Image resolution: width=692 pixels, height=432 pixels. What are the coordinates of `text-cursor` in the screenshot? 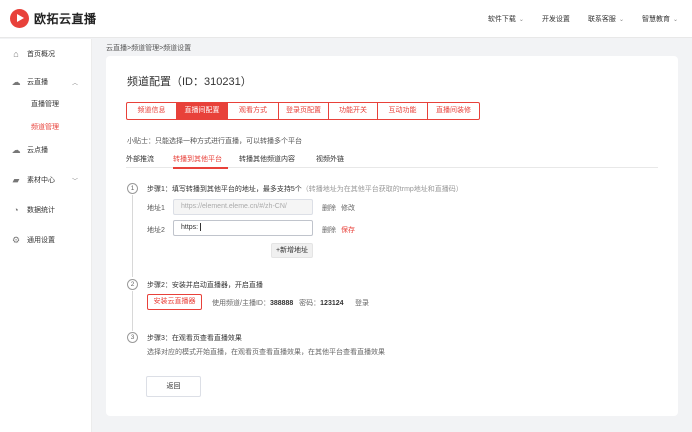 It's located at (201, 227).